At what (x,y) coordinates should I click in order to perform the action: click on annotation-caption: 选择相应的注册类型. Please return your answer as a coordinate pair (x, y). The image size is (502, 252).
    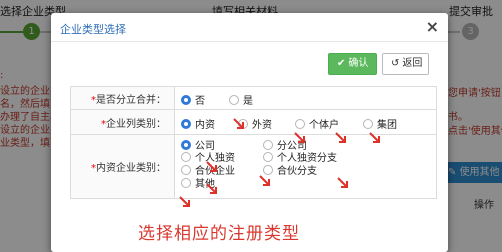
    Looking at the image, I should click on (219, 234).